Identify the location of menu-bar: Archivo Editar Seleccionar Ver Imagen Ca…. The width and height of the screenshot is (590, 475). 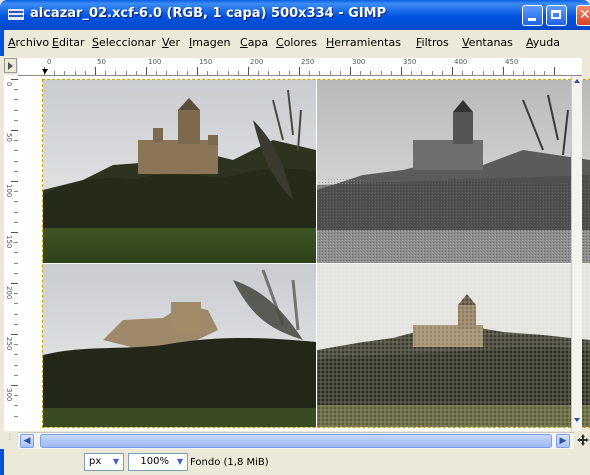
(295, 43).